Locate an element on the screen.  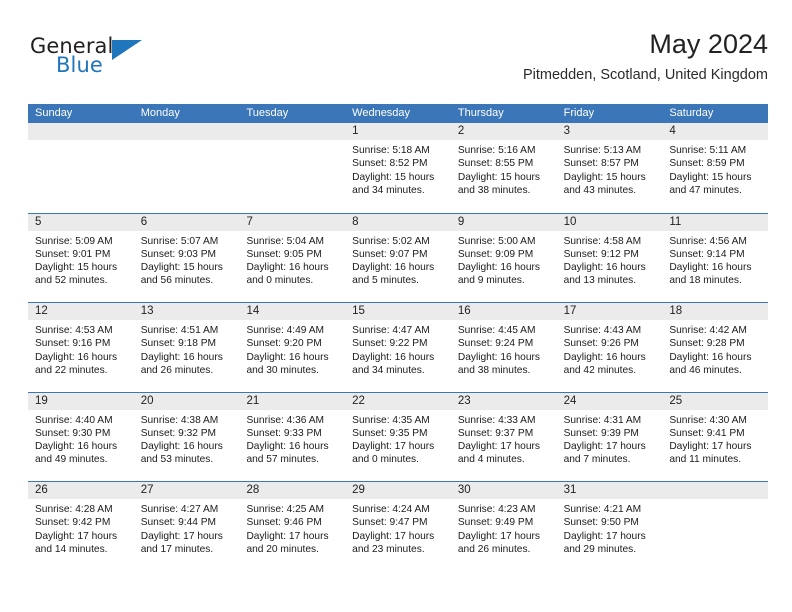
day-sunset-text: Sunset: 8:57 PM is located at coordinates (601, 164).